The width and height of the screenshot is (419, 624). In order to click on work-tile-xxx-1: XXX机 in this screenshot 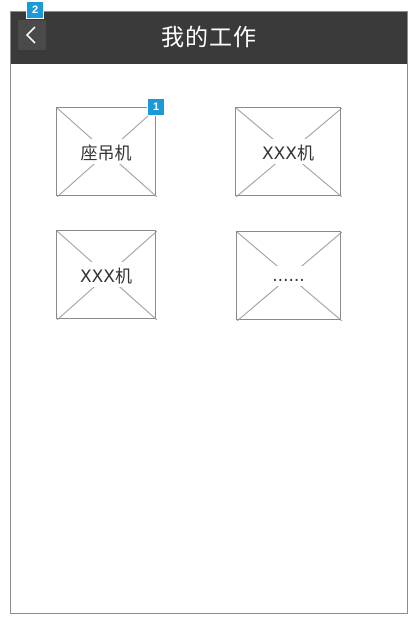, I will do `click(288, 152)`.